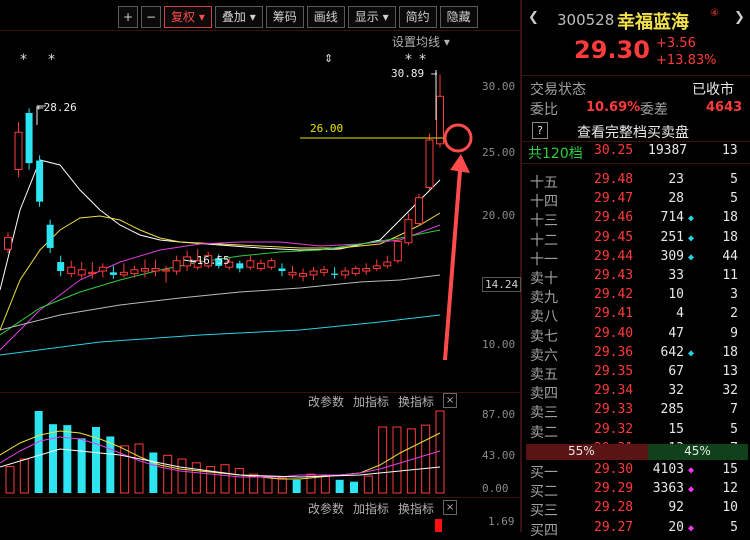 The width and height of the screenshot is (750, 540). I want to click on help-icon: ?, so click(540, 130).